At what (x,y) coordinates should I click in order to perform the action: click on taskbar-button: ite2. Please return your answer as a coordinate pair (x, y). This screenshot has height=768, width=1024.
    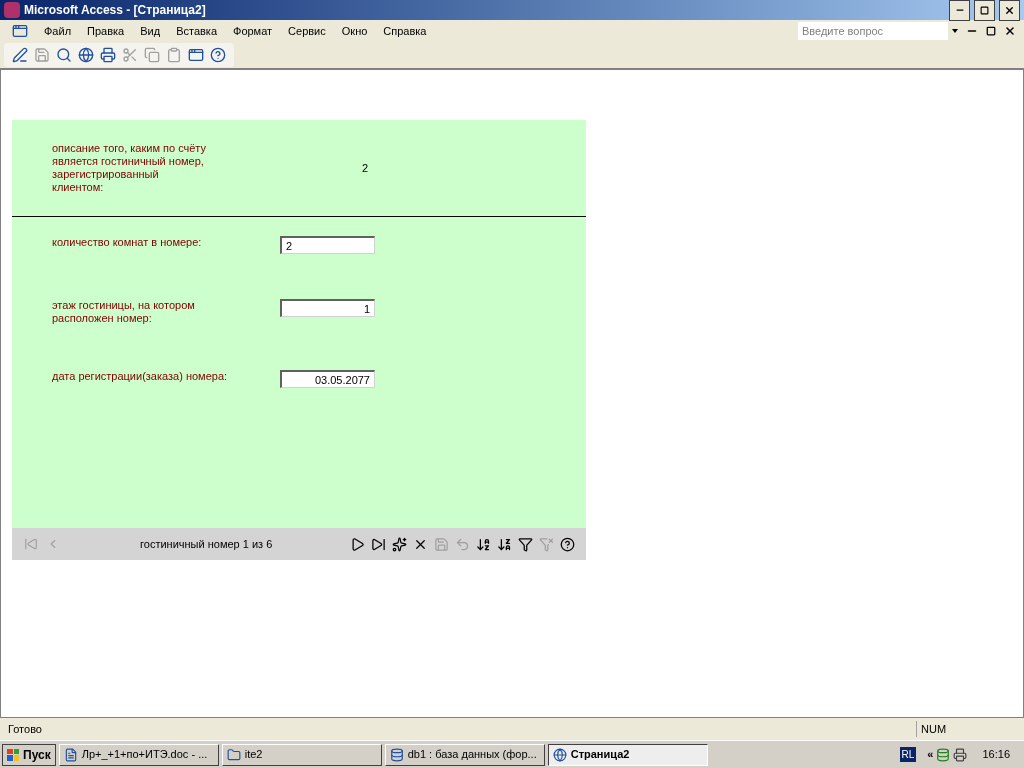
    Looking at the image, I should click on (301, 754).